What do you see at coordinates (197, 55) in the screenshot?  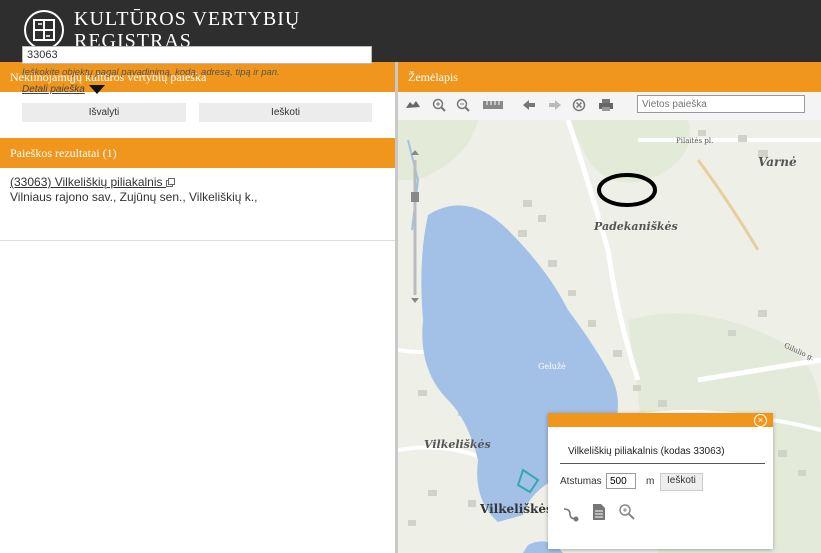 I see `search-input` at bounding box center [197, 55].